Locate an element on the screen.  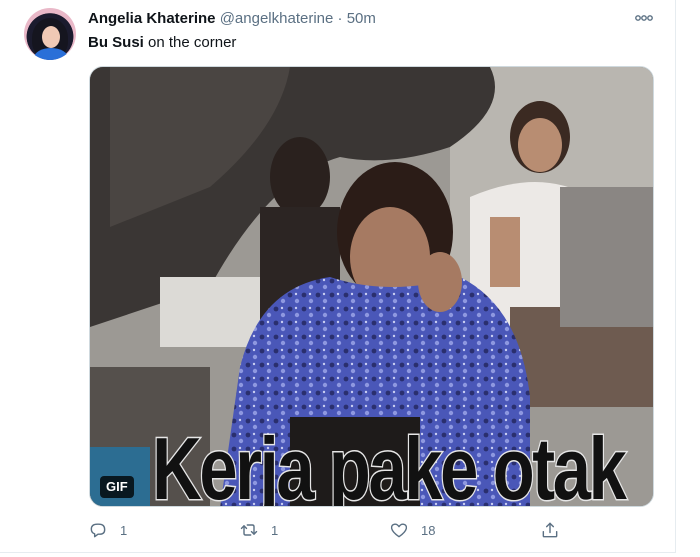
user-handle: @angelkhaterine is located at coordinates (277, 18).